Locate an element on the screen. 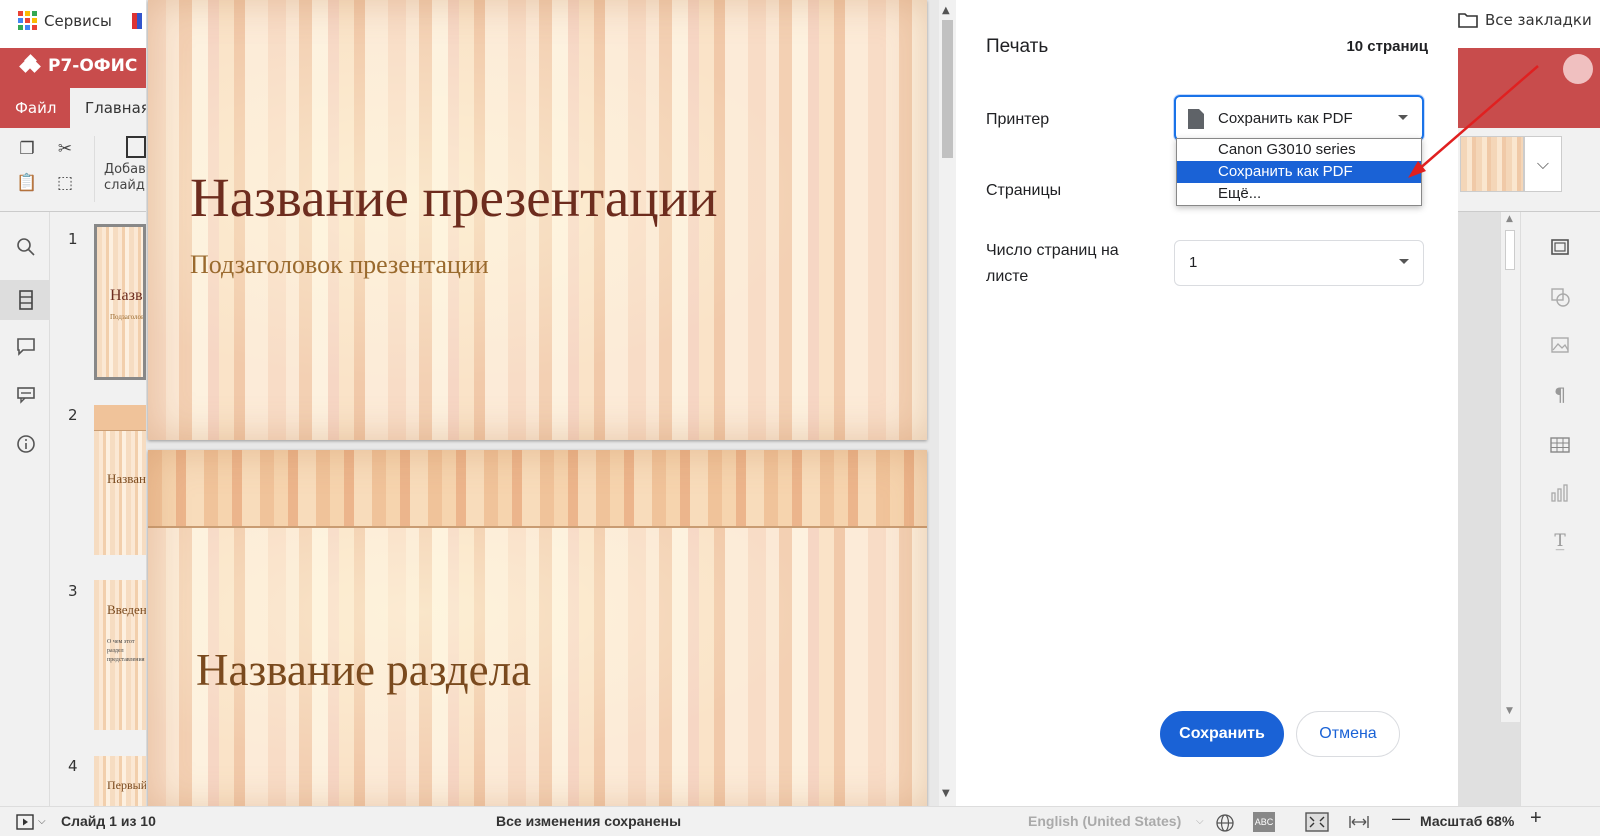 Image resolution: width=1600 pixels, height=836 pixels. thumbnail-number: 4 is located at coordinates (73, 766).